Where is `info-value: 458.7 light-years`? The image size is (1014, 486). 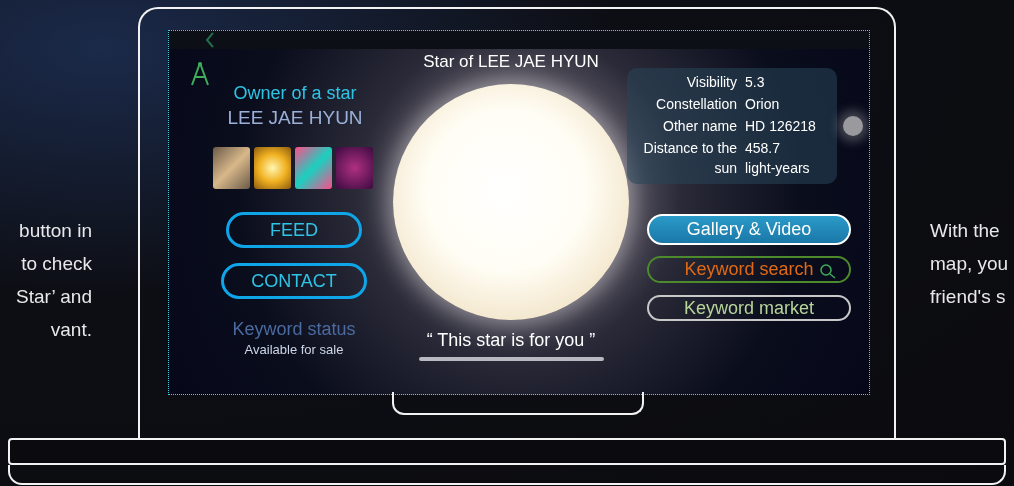
info-value: 458.7 light-years is located at coordinates (778, 158).